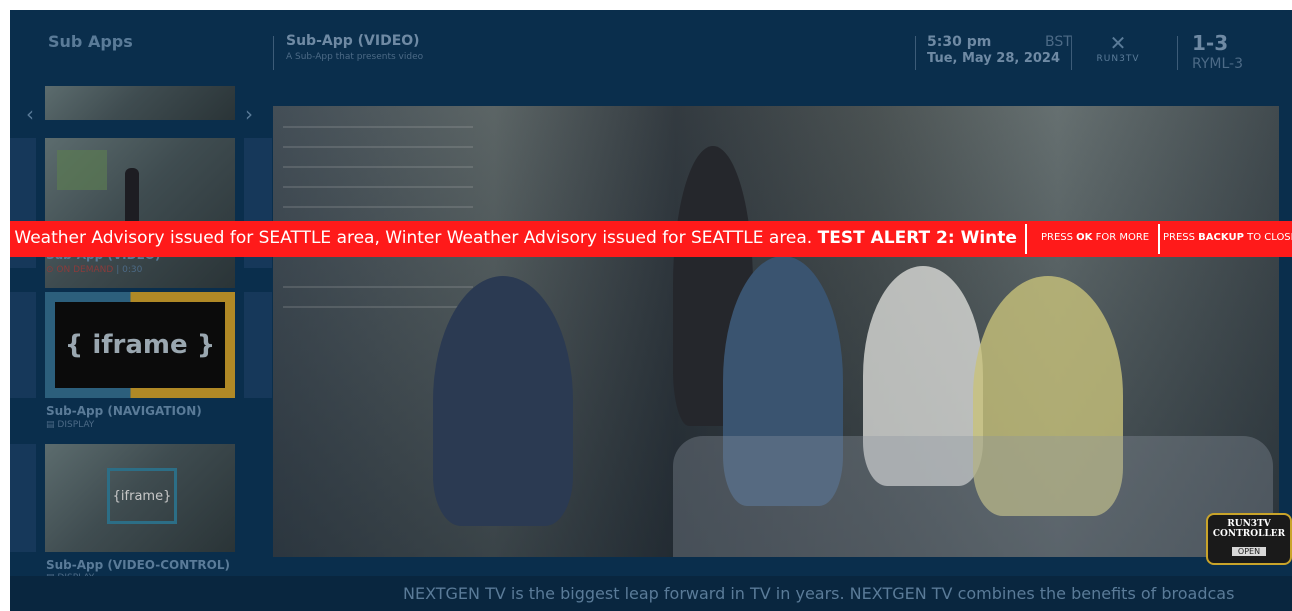 The width and height of the screenshot is (1292, 611). What do you see at coordinates (1058, 42) in the screenshot?
I see `clock-timezone: BST` at bounding box center [1058, 42].